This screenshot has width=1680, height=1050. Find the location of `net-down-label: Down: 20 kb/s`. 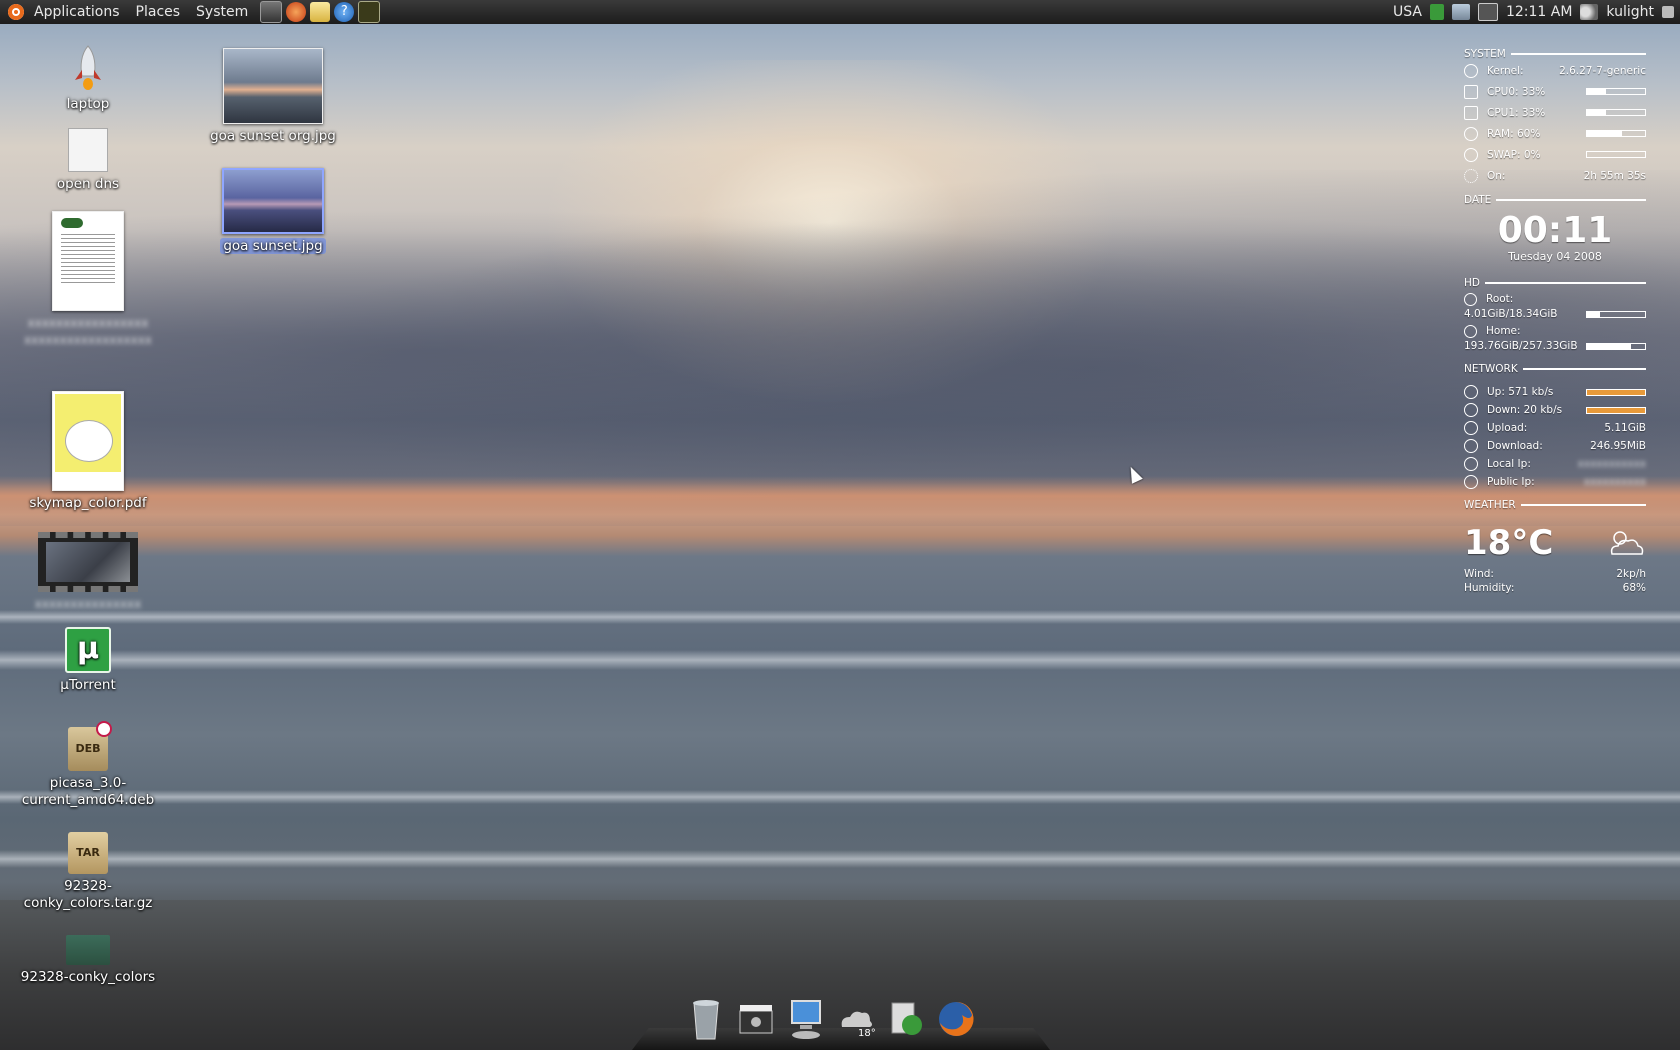

net-down-label: Down: 20 kb/s is located at coordinates (1525, 410).